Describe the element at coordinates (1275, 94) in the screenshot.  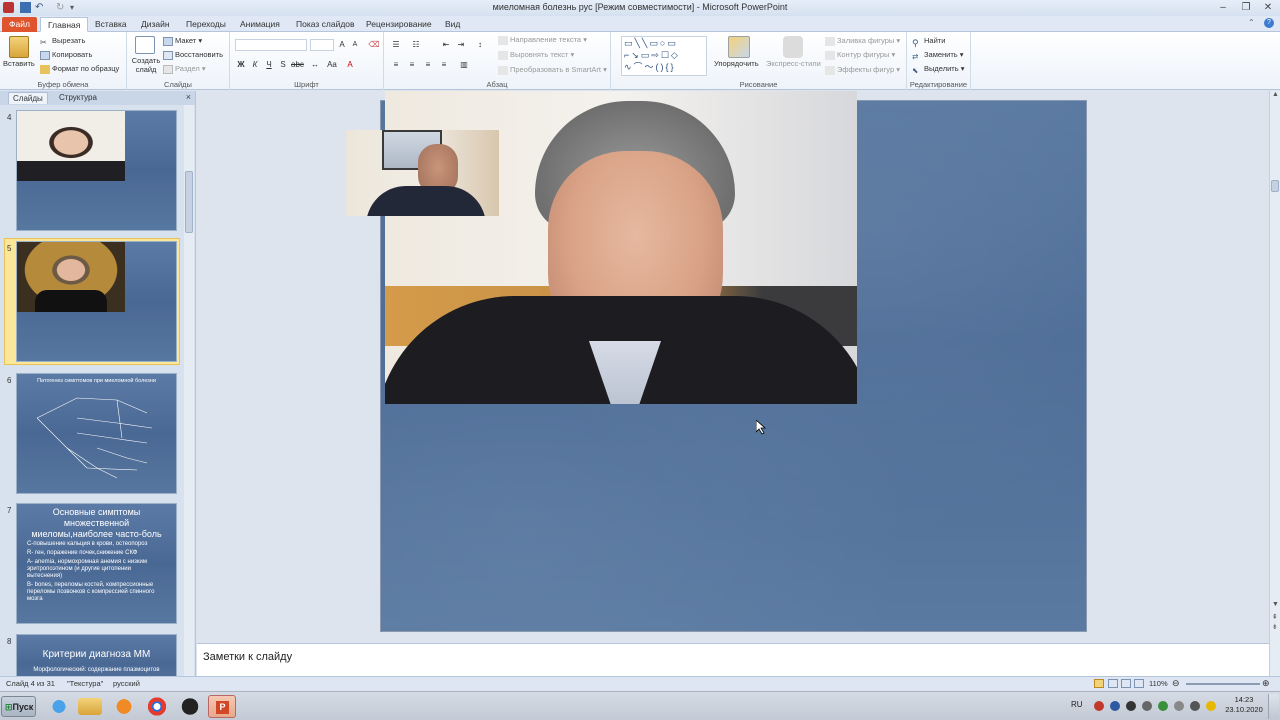
I see `scroll-up-icon: ▲` at that location.